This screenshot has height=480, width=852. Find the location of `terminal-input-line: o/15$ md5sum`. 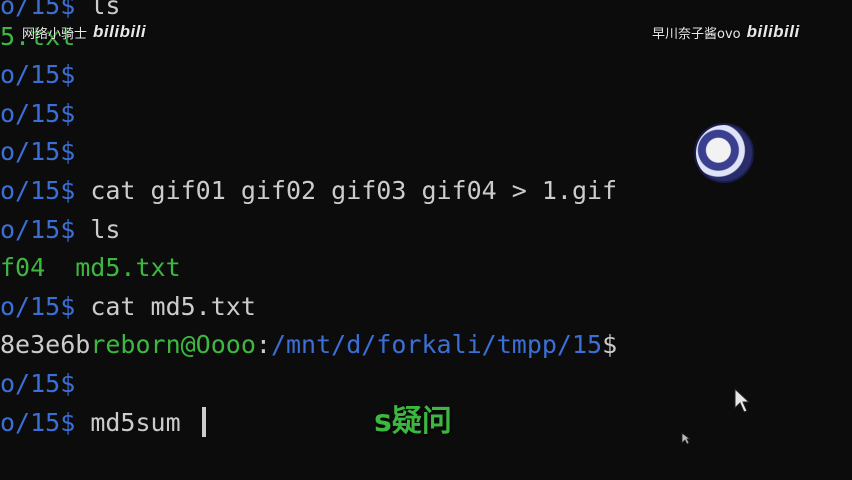

terminal-input-line: o/15$ md5sum is located at coordinates (103, 423).